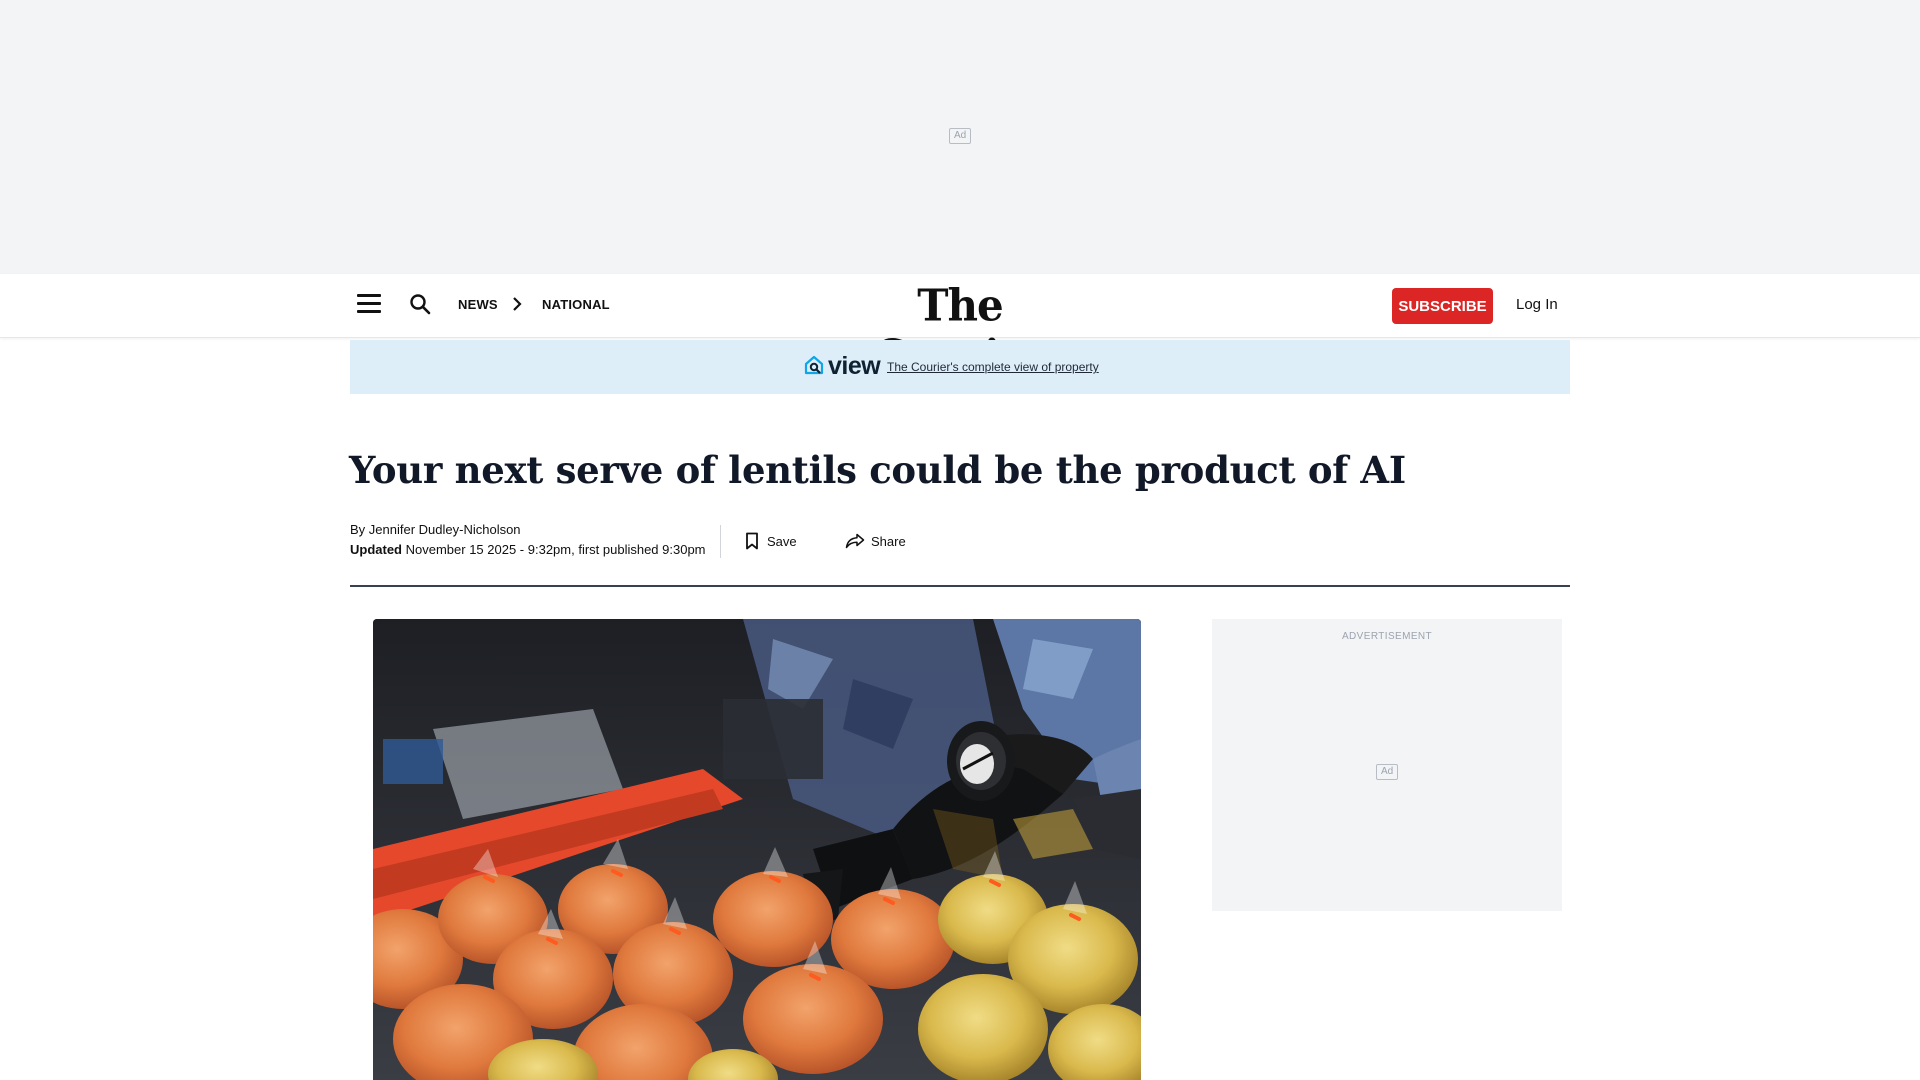 This screenshot has height=1080, width=1920. I want to click on meta-divider, so click(720, 541).